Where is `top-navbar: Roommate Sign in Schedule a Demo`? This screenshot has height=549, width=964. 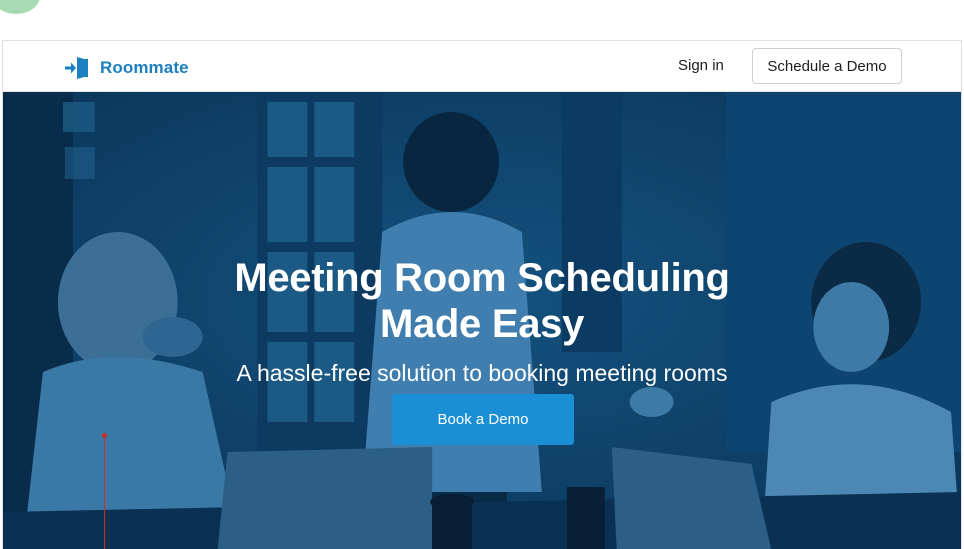 top-navbar: Roommate Sign in Schedule a Demo is located at coordinates (482, 66).